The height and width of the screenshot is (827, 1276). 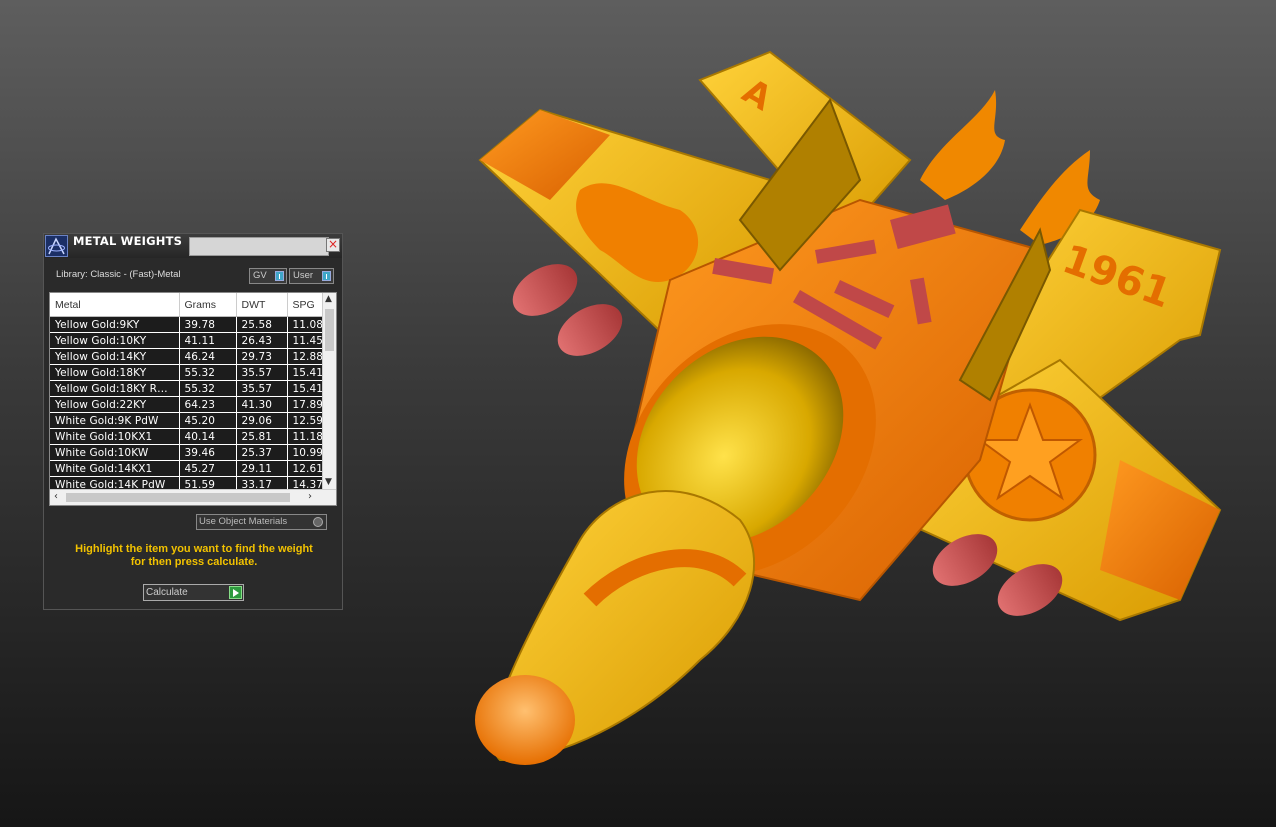 I want to click on table-row: Yellow Gold:9KY 39.78 25.58 11.08, so click(x=187, y=324).